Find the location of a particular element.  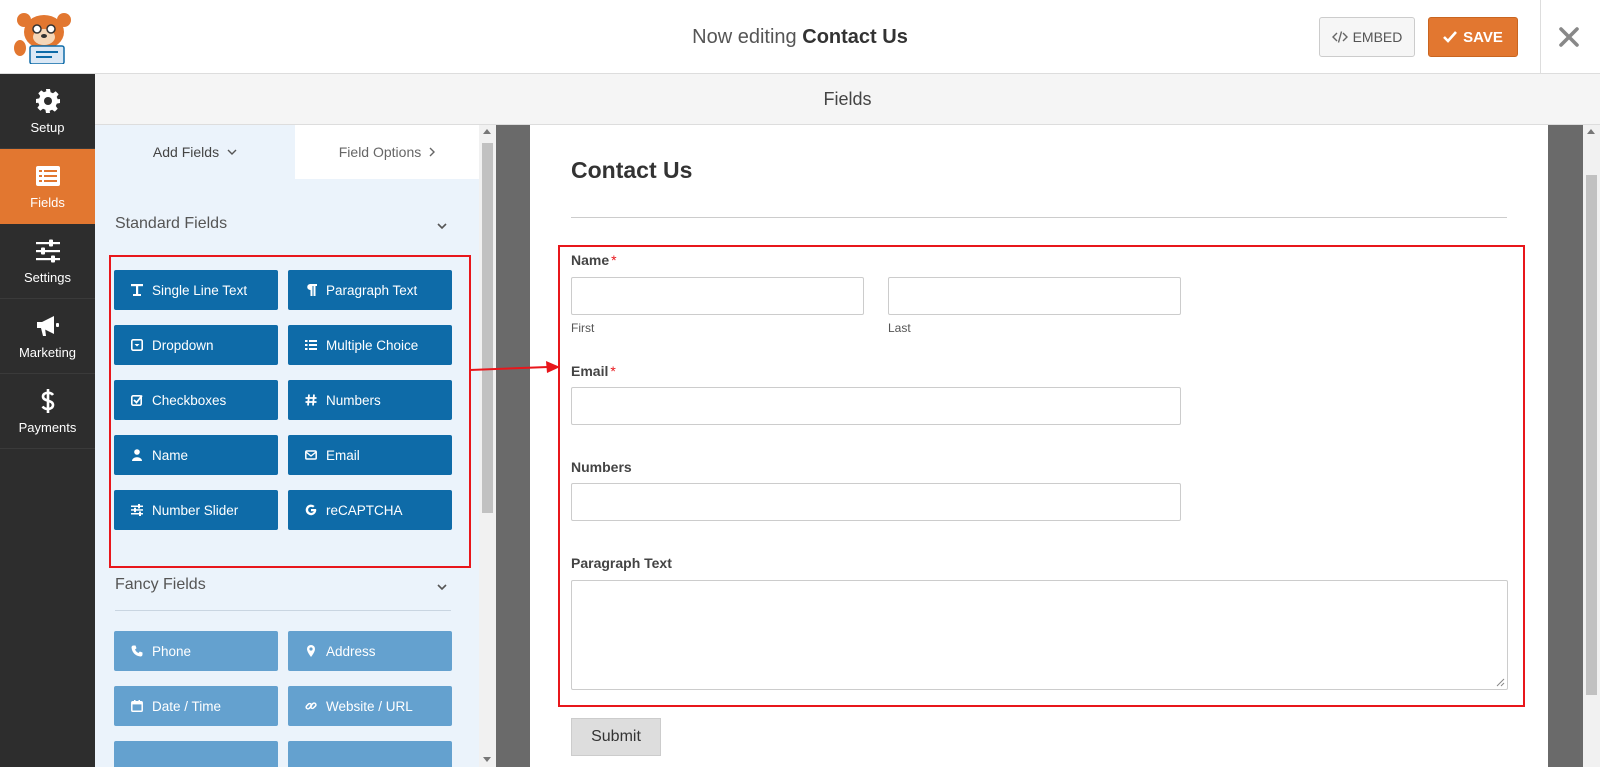

field-button-address: Address is located at coordinates (370, 651).